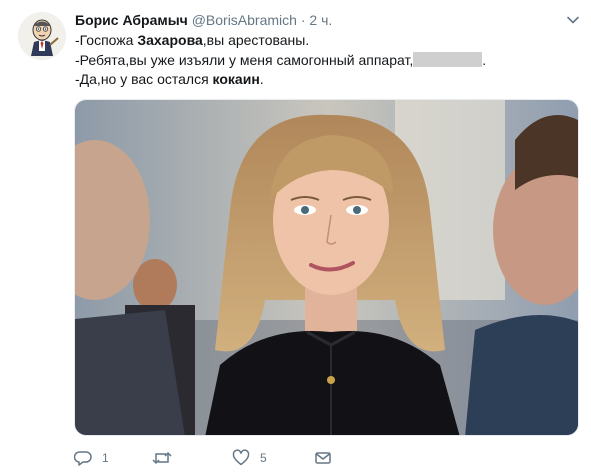  I want to click on cartoon-avatar-icon, so click(42, 36).